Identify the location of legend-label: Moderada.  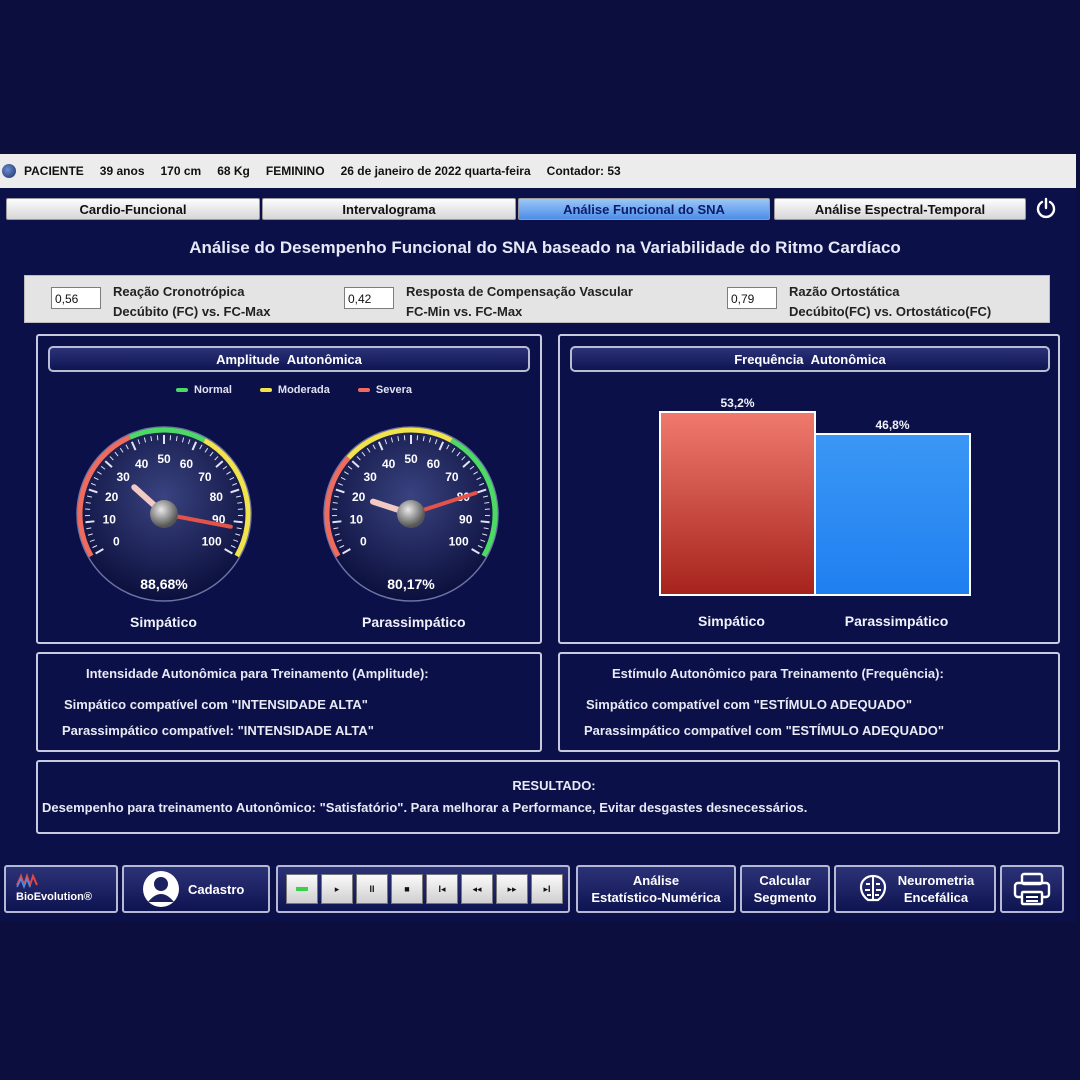
(303, 390).